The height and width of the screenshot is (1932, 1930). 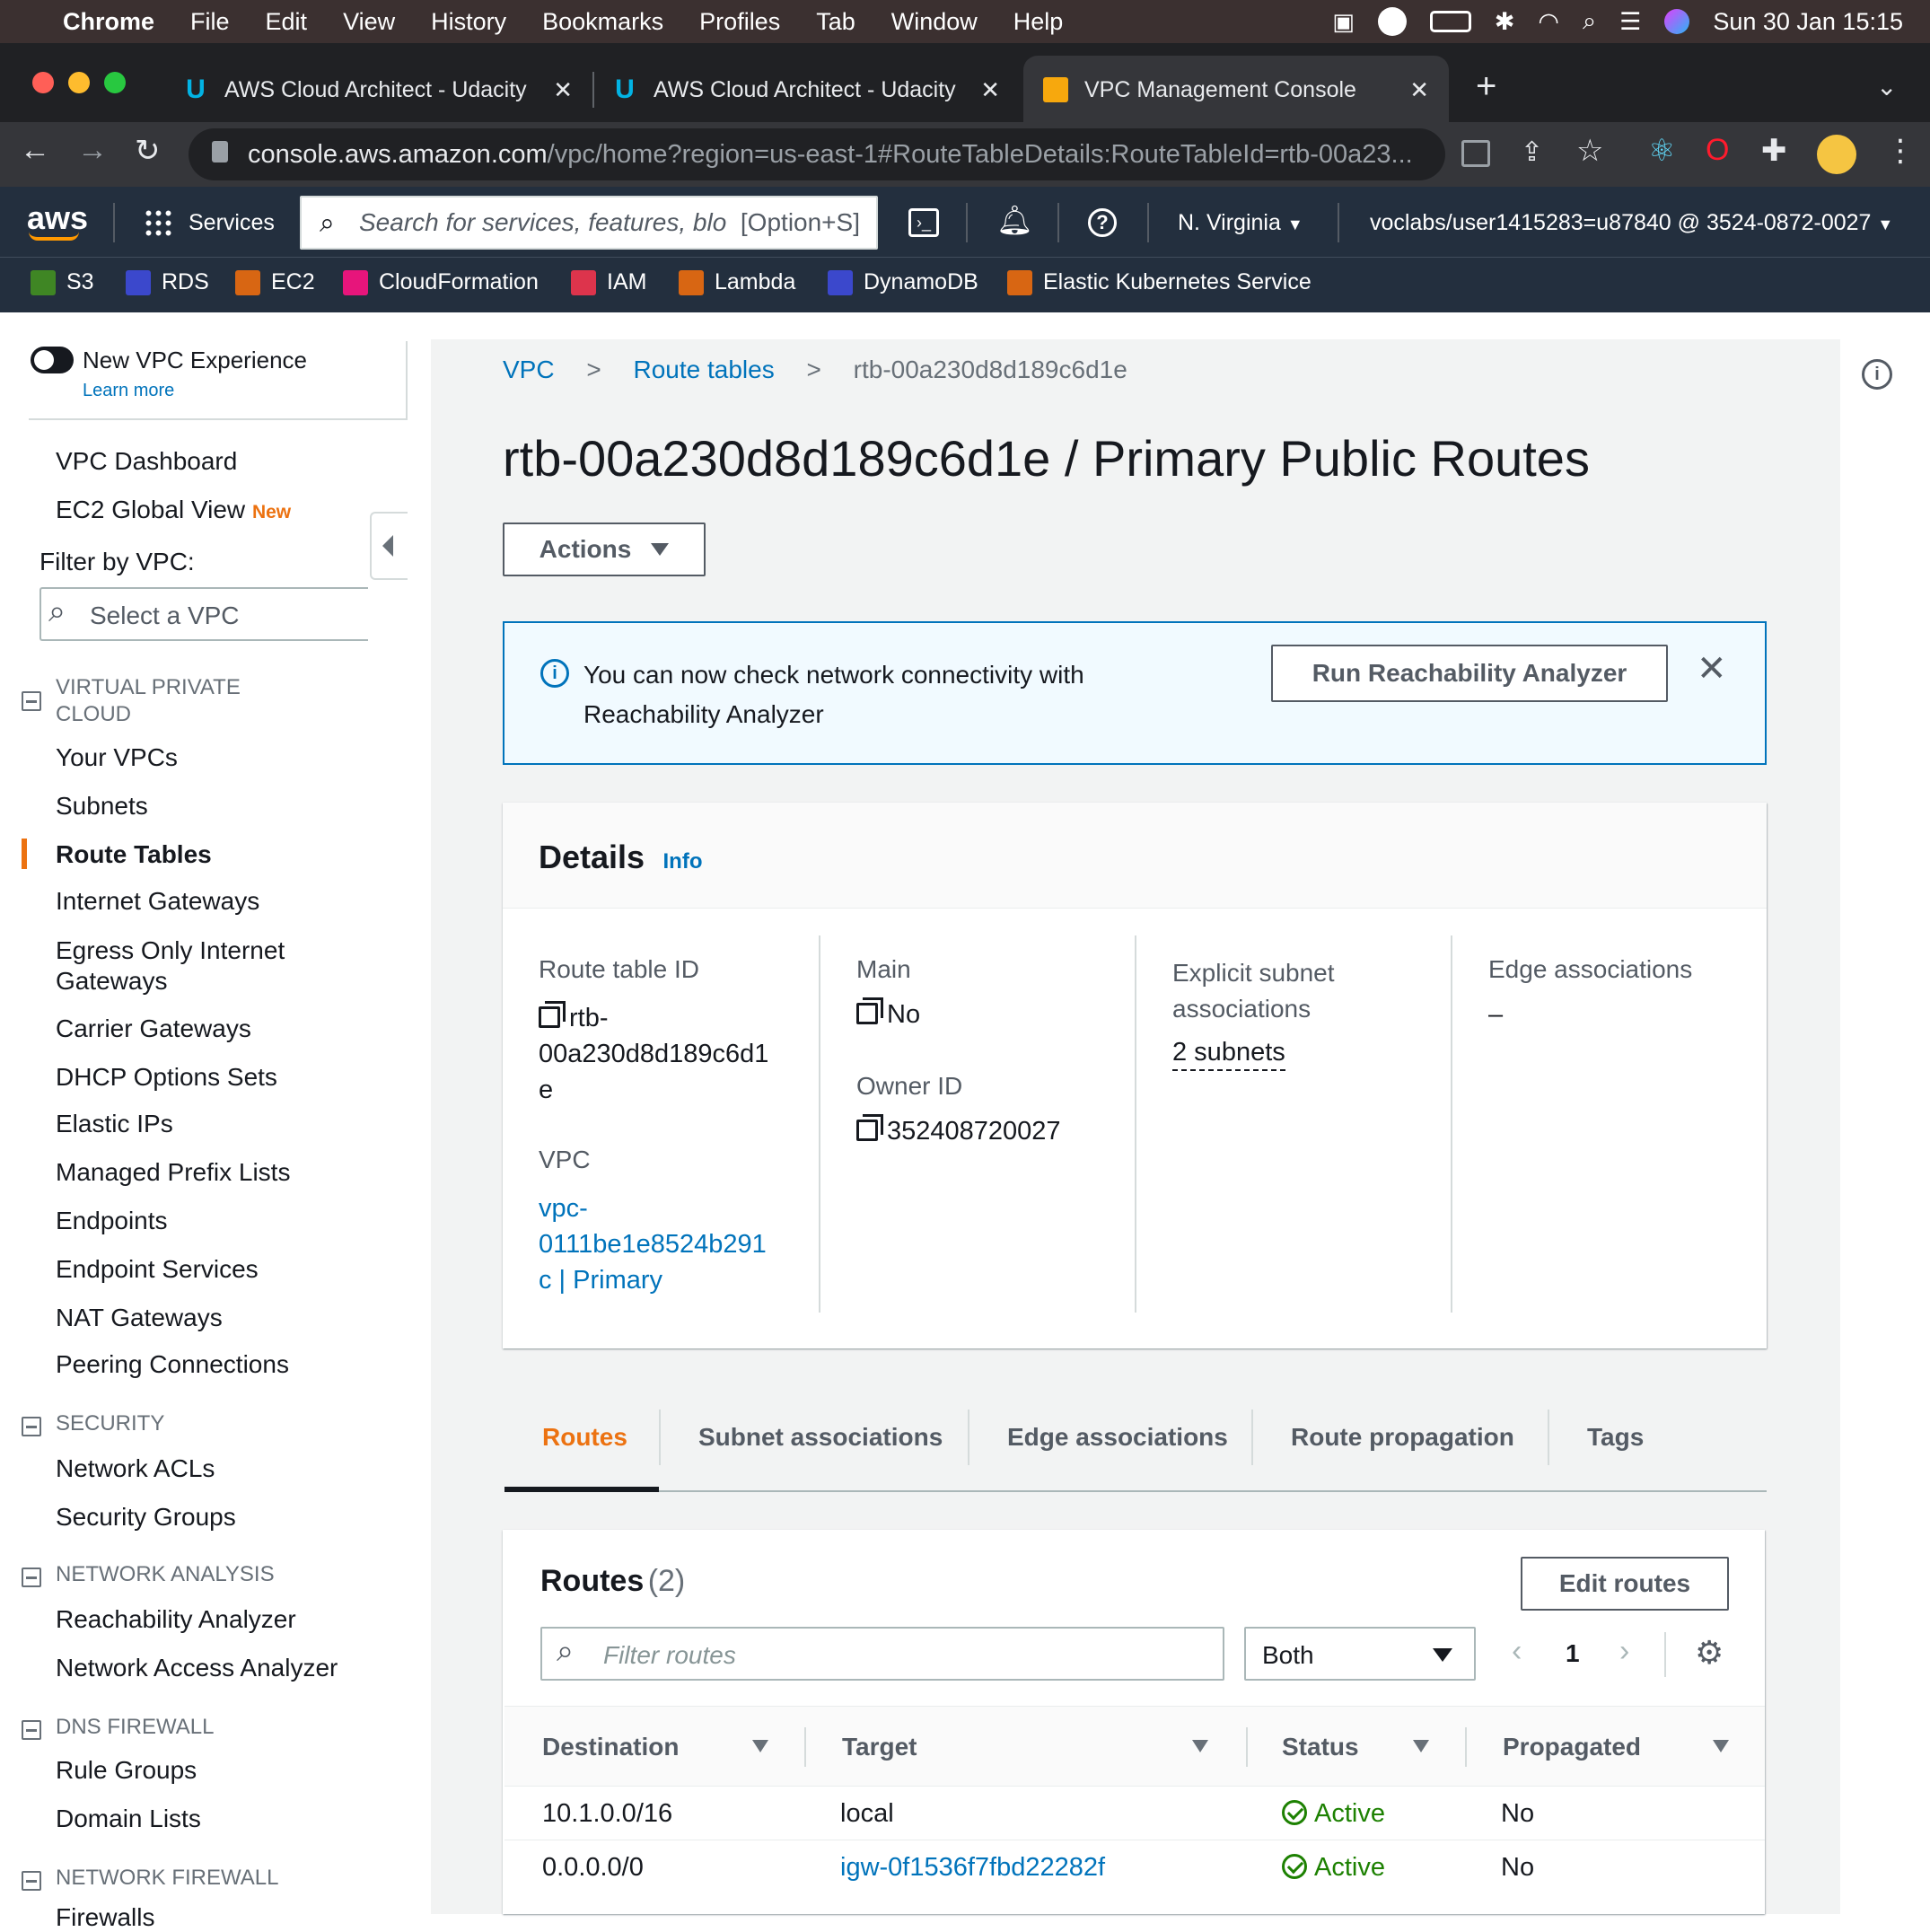 What do you see at coordinates (287, 22) in the screenshot?
I see `menu-edit: Edit` at bounding box center [287, 22].